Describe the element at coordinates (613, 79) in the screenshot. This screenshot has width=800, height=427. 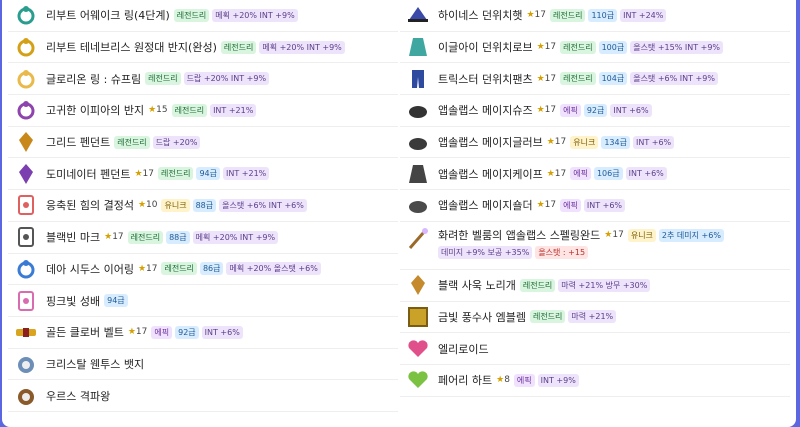
I see `item-level-tag: 104급` at that location.